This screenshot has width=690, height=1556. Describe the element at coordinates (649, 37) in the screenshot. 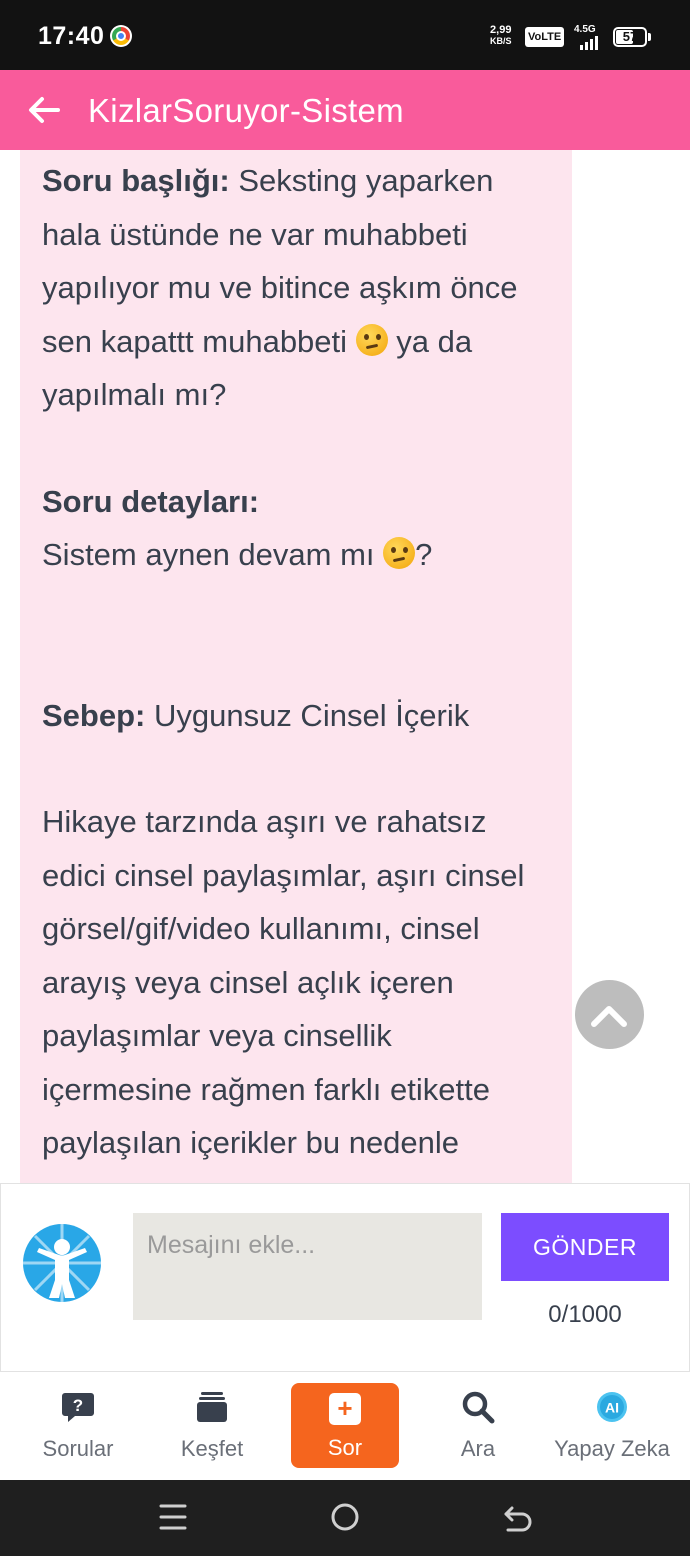

I see `battery-tip` at that location.